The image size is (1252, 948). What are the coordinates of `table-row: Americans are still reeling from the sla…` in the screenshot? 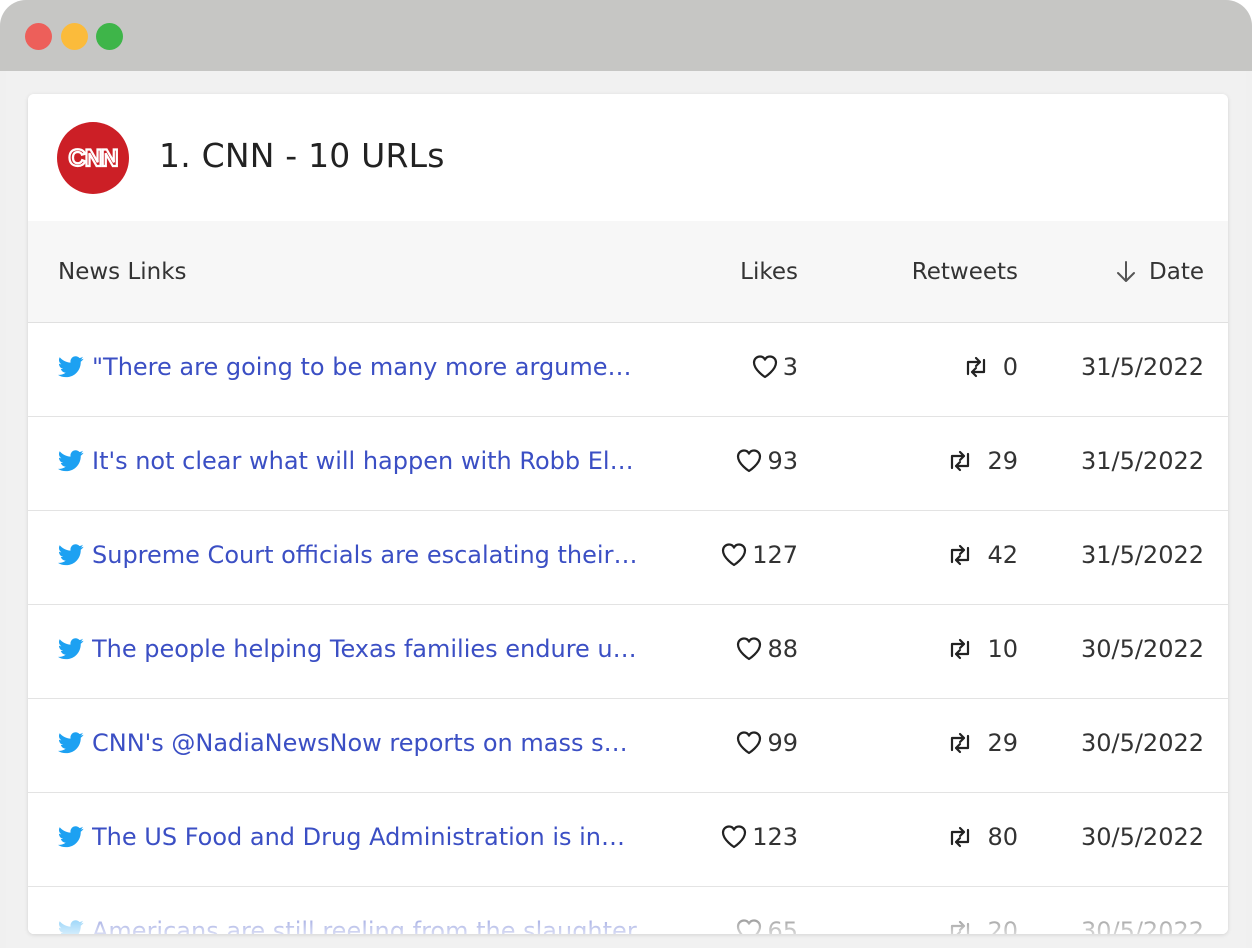 It's located at (628, 910).